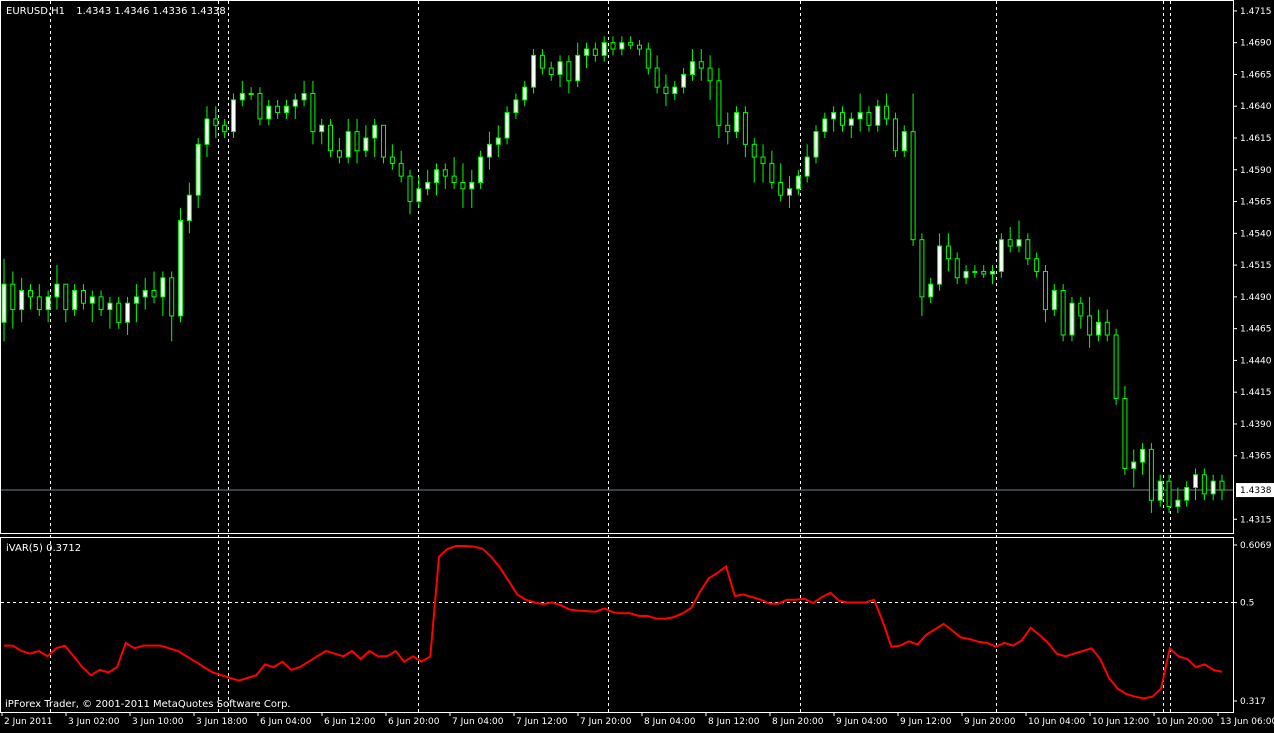  Describe the element at coordinates (990, 722) in the screenshot. I see `time-tick-label: 9 Jun 20:00` at that location.